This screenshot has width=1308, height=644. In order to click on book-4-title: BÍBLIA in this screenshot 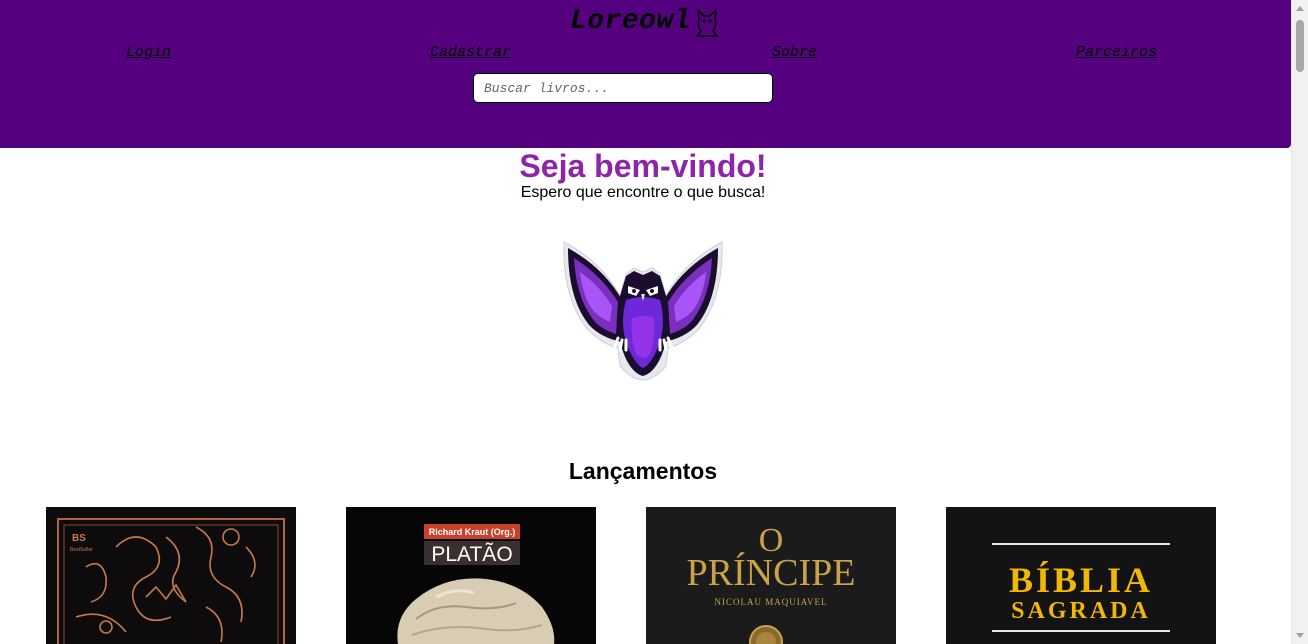, I will do `click(1081, 580)`.